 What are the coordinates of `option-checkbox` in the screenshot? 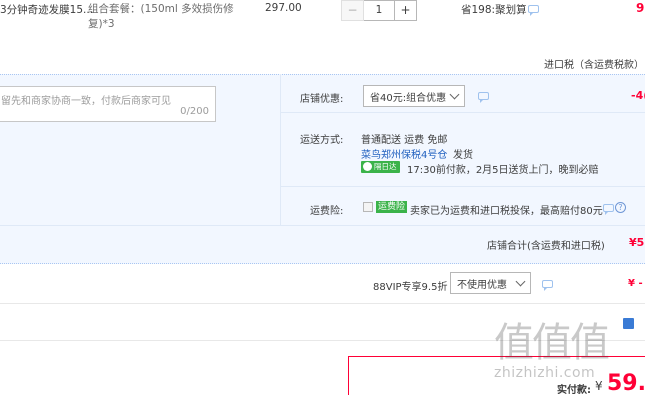 It's located at (628, 323).